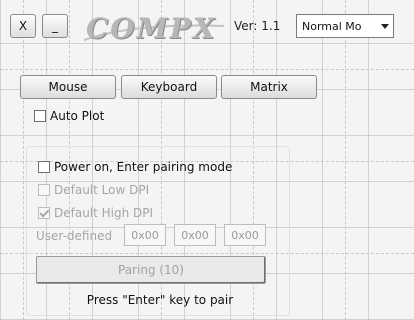 The width and height of the screenshot is (414, 320). I want to click on chevron-down-icon, so click(385, 26).